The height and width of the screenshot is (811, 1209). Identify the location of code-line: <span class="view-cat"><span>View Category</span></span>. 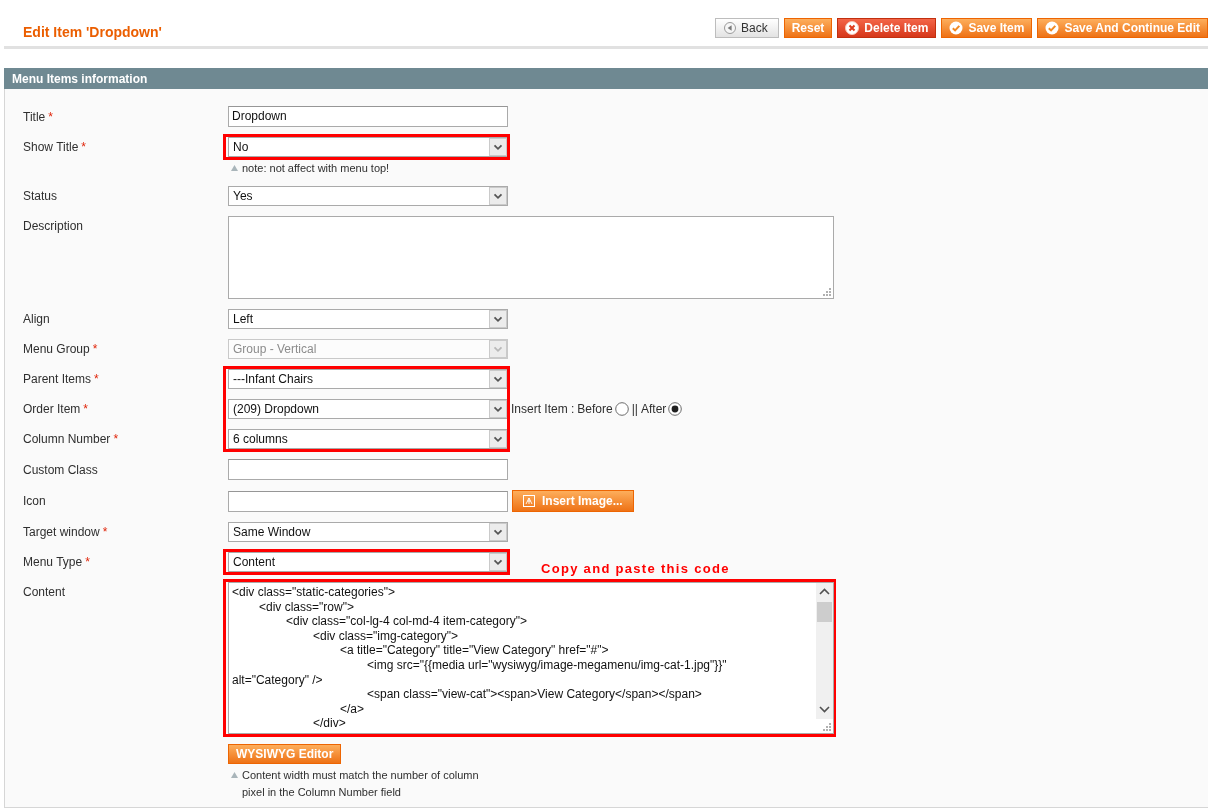
(534, 694).